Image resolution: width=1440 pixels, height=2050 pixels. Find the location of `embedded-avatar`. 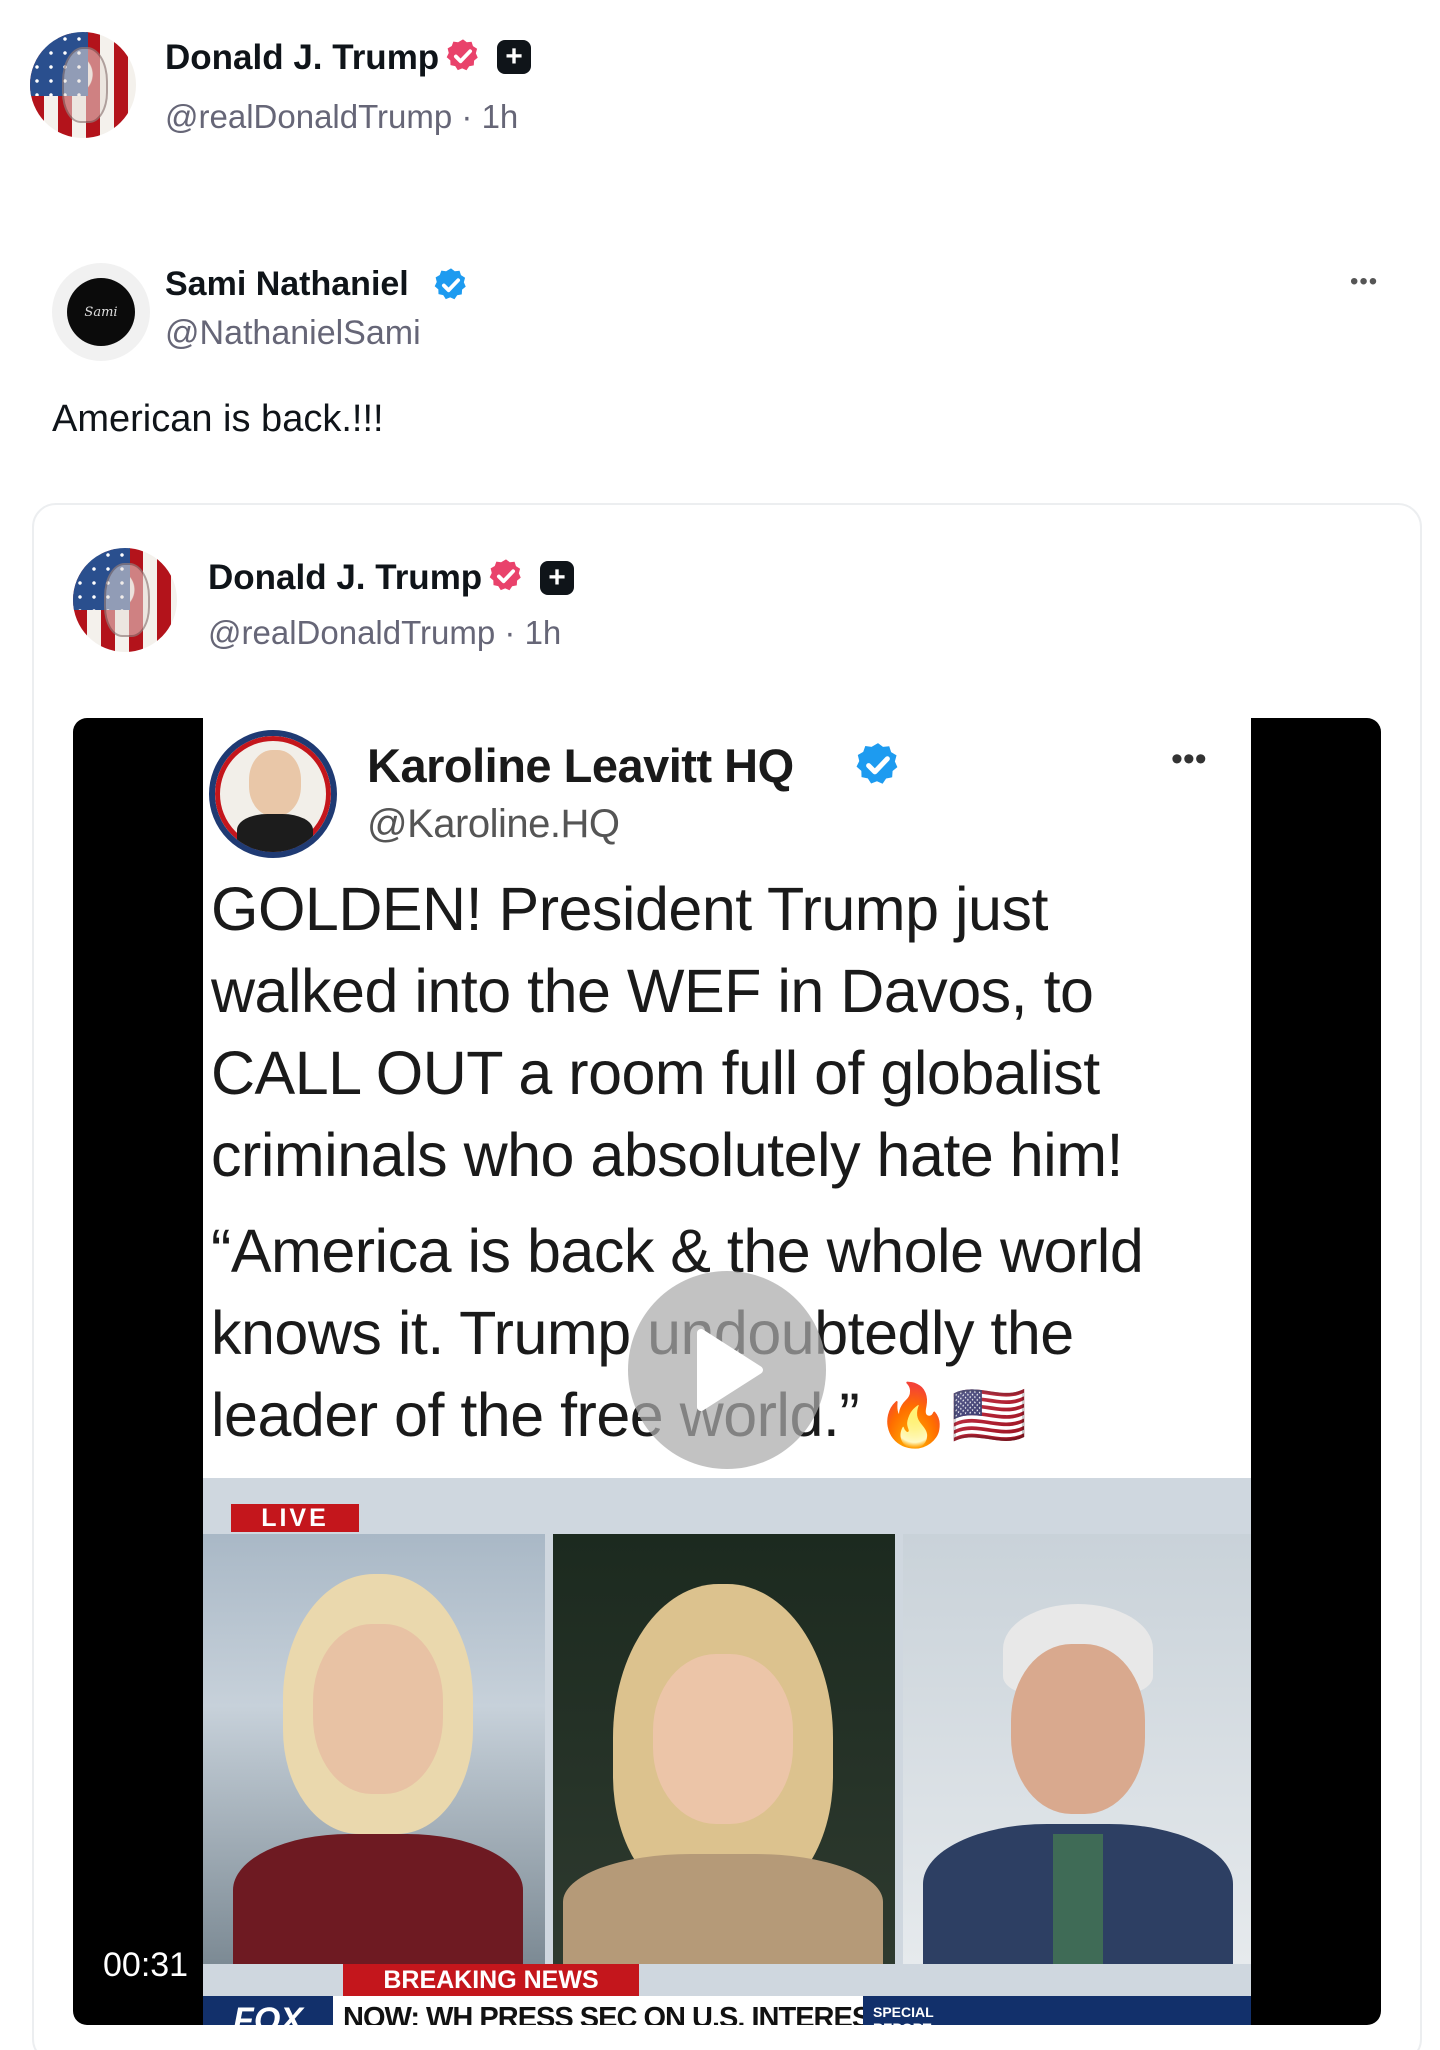

embedded-avatar is located at coordinates (273, 794).